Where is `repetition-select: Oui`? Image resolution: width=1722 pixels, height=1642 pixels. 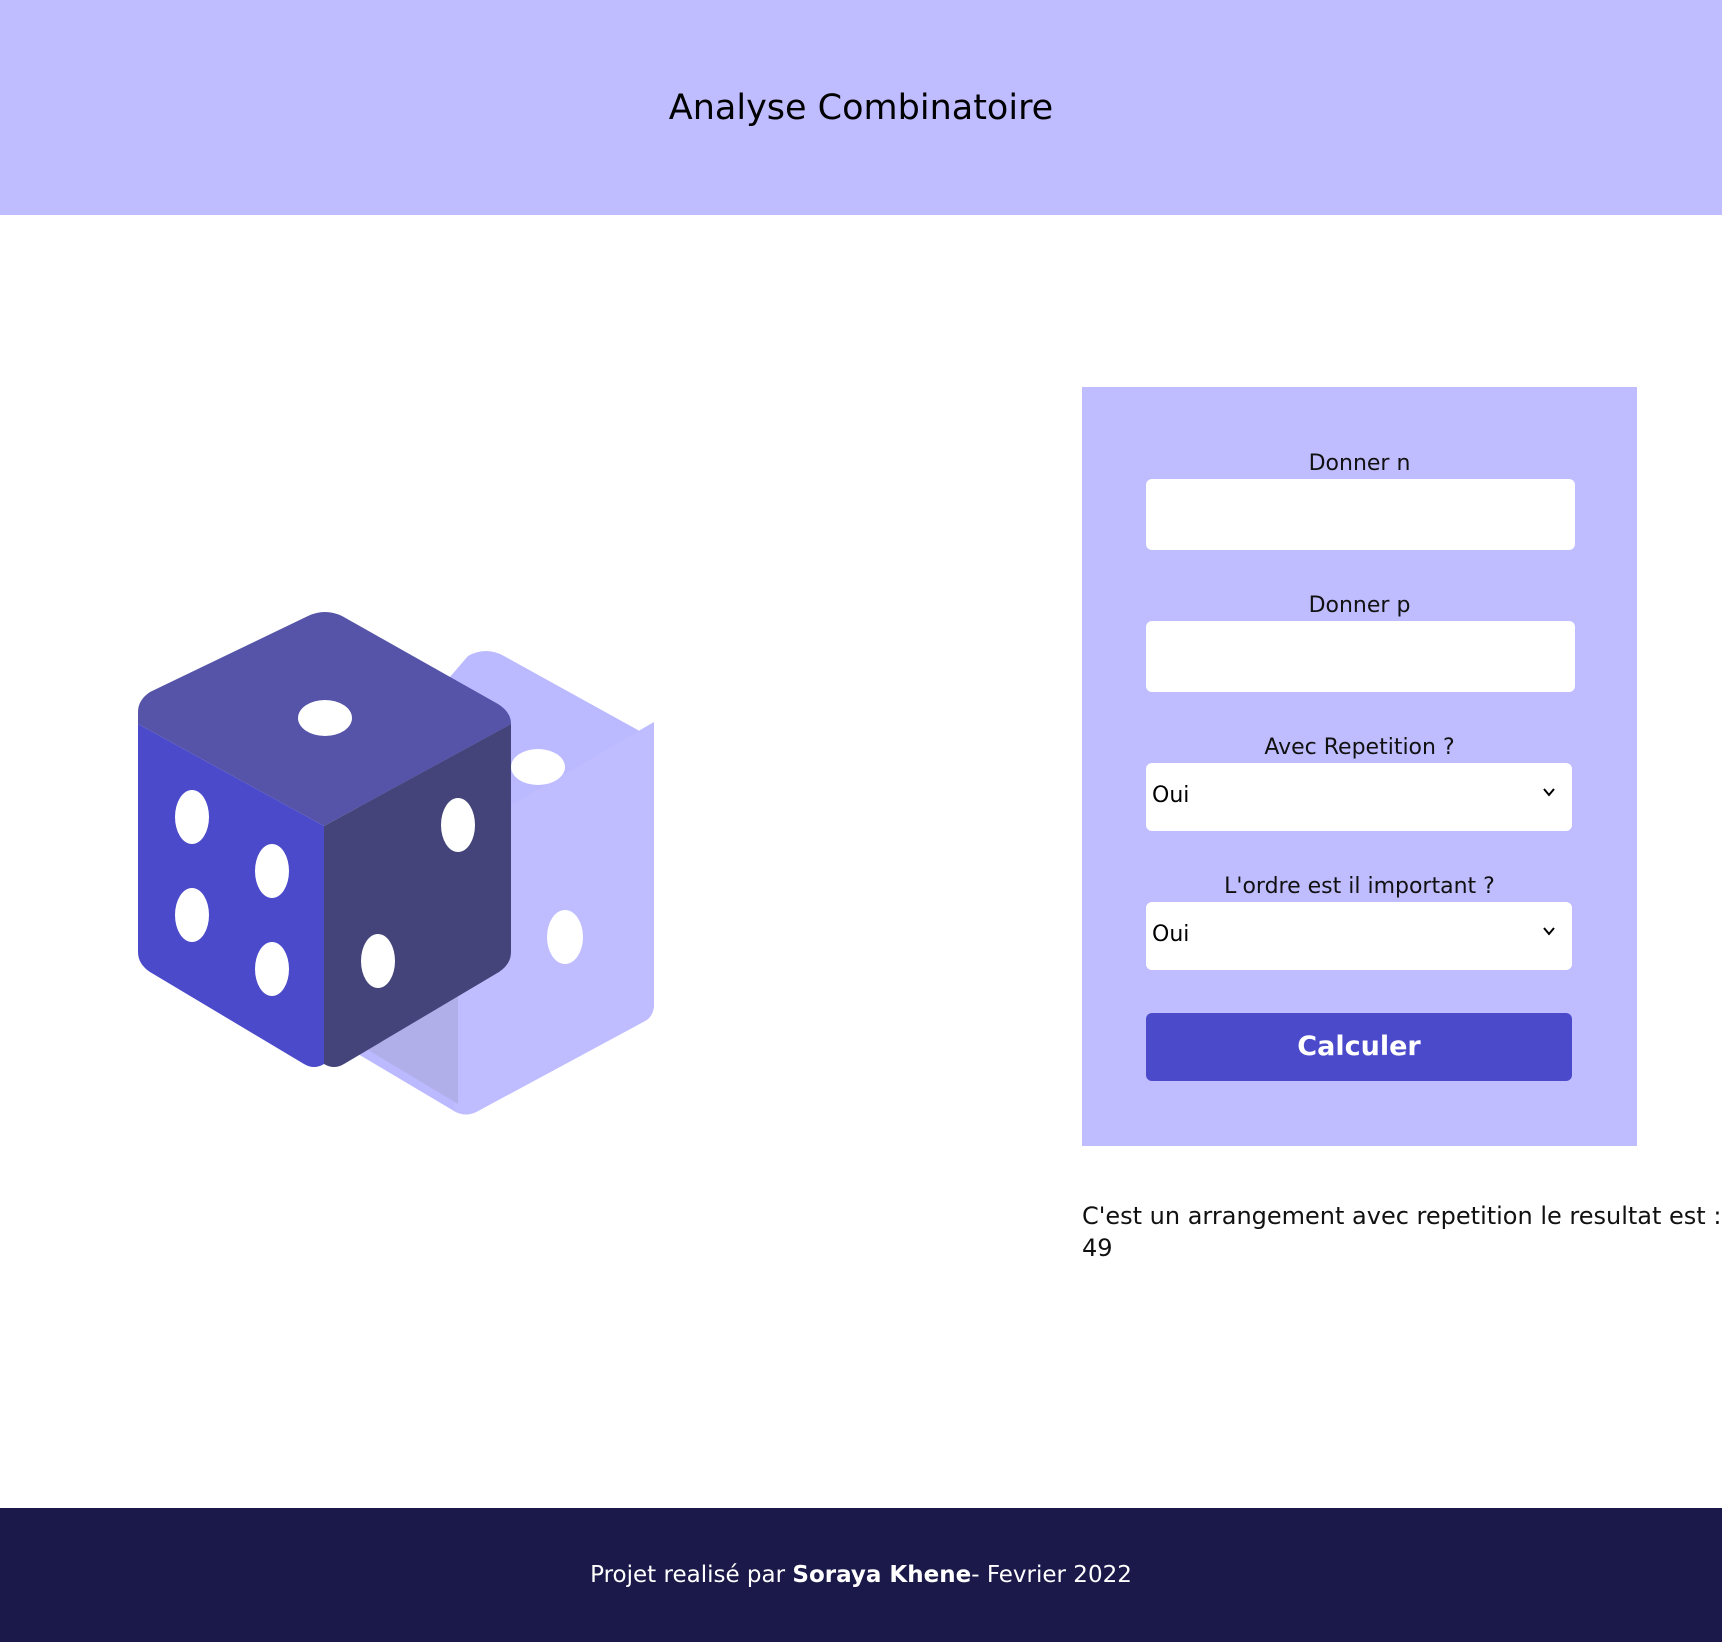
repetition-select: Oui is located at coordinates (1359, 797).